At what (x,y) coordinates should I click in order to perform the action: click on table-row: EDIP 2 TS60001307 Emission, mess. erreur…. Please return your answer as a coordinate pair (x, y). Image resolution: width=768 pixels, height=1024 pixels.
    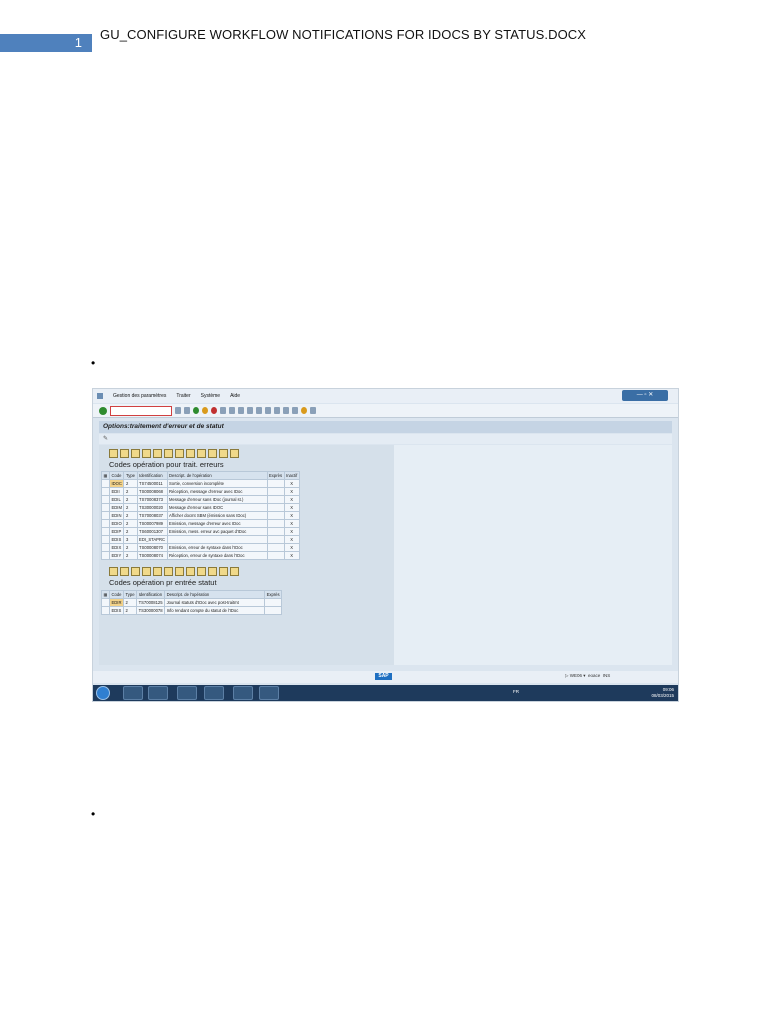
    Looking at the image, I should click on (200, 531).